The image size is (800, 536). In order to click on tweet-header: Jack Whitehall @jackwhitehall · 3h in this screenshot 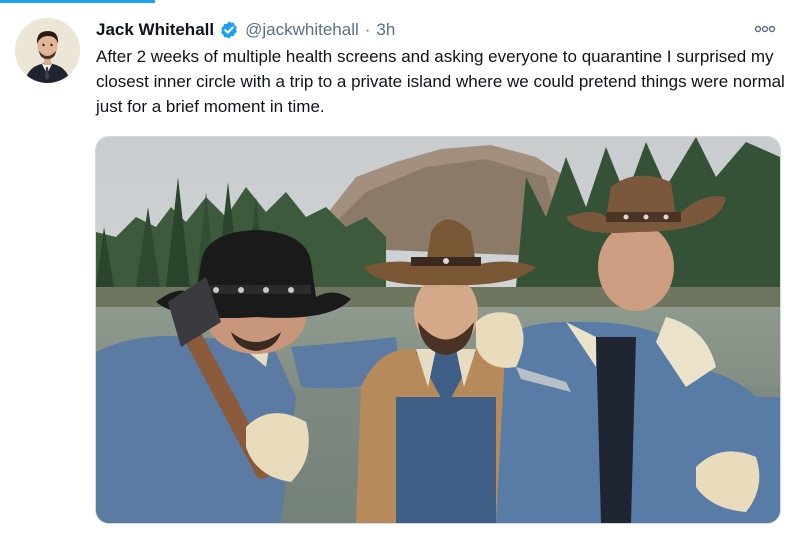, I will do `click(438, 30)`.